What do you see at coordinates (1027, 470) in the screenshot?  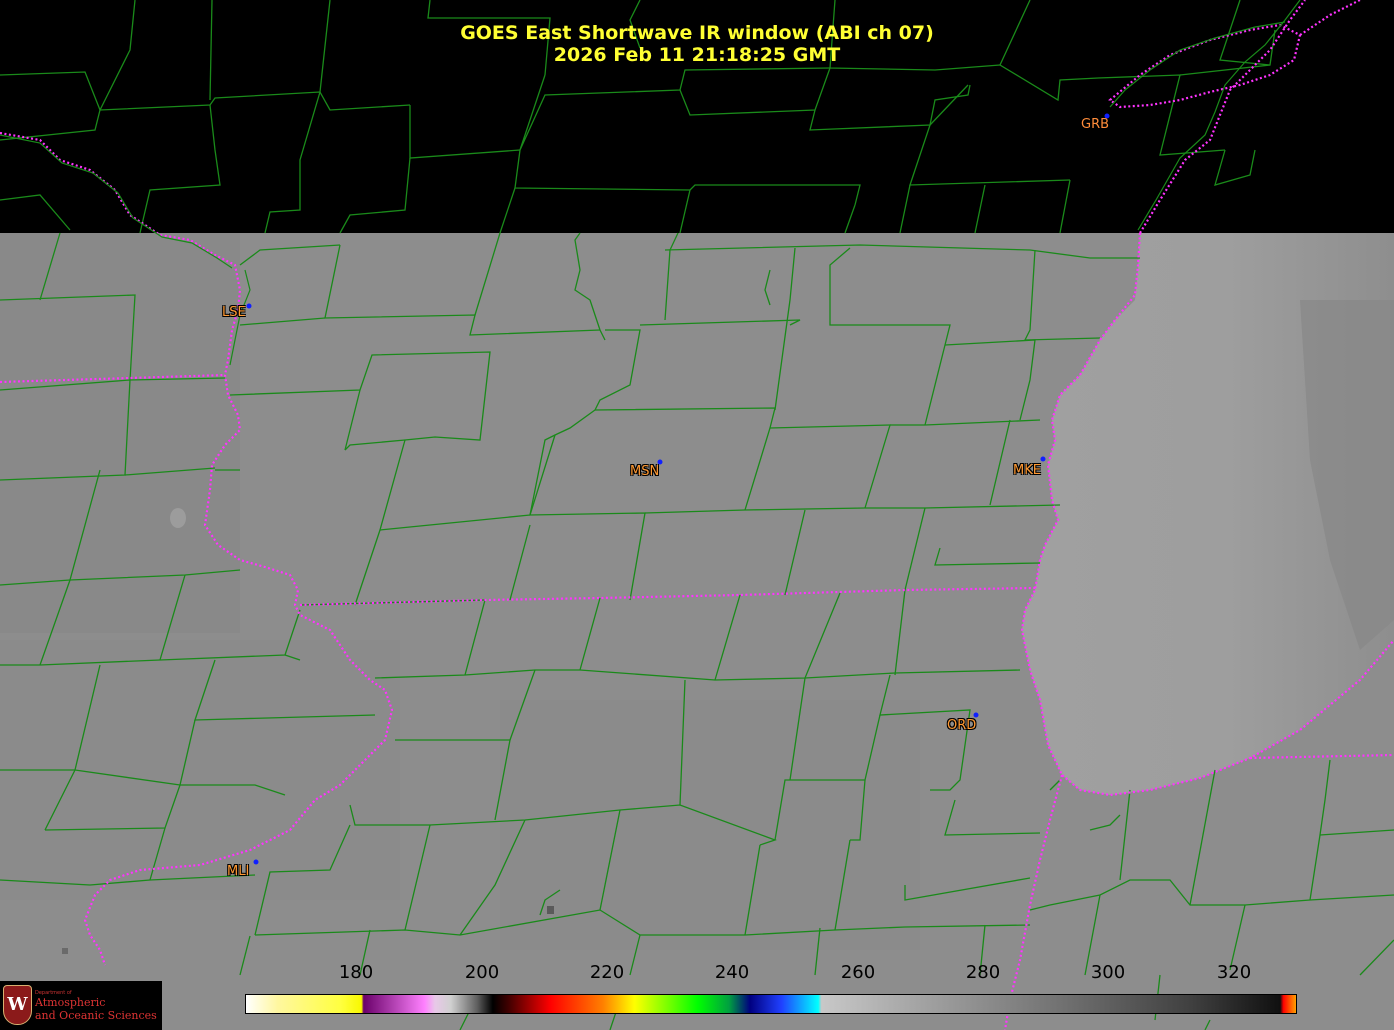 I see `station-label-mke: MKE` at bounding box center [1027, 470].